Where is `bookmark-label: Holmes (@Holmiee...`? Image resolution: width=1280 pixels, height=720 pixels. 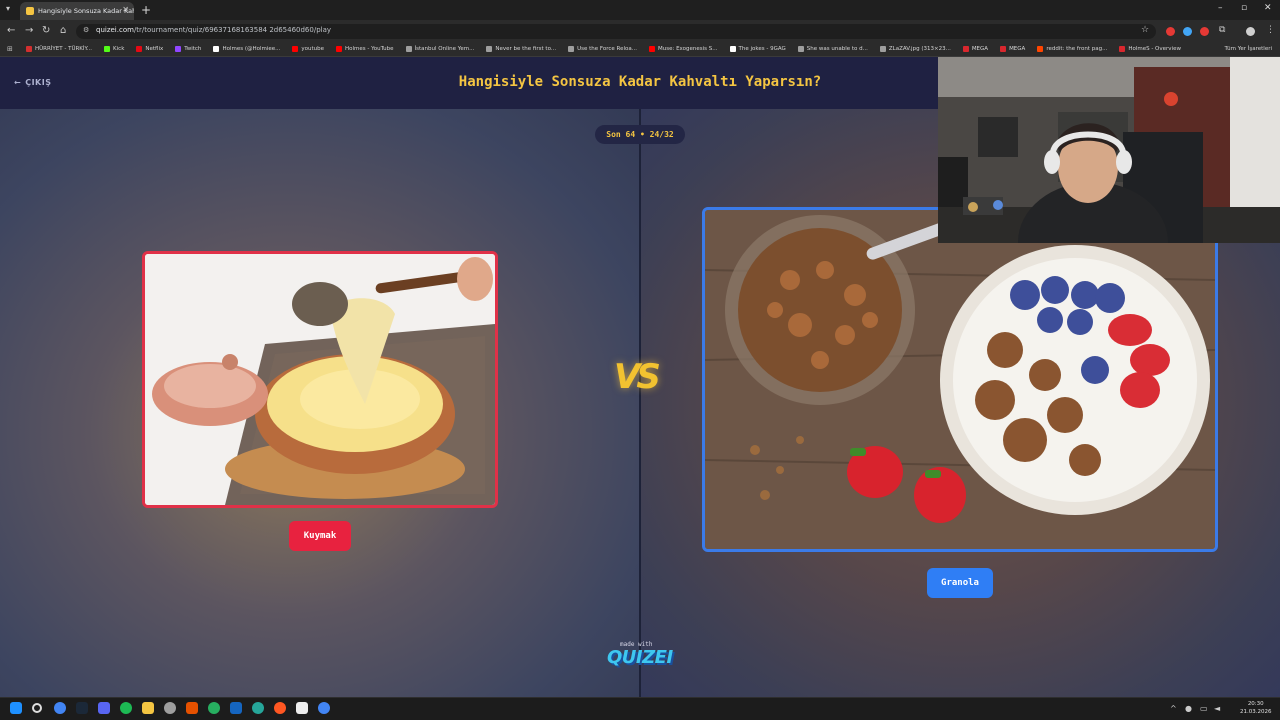 bookmark-label: Holmes (@Holmiee... is located at coordinates (251, 49).